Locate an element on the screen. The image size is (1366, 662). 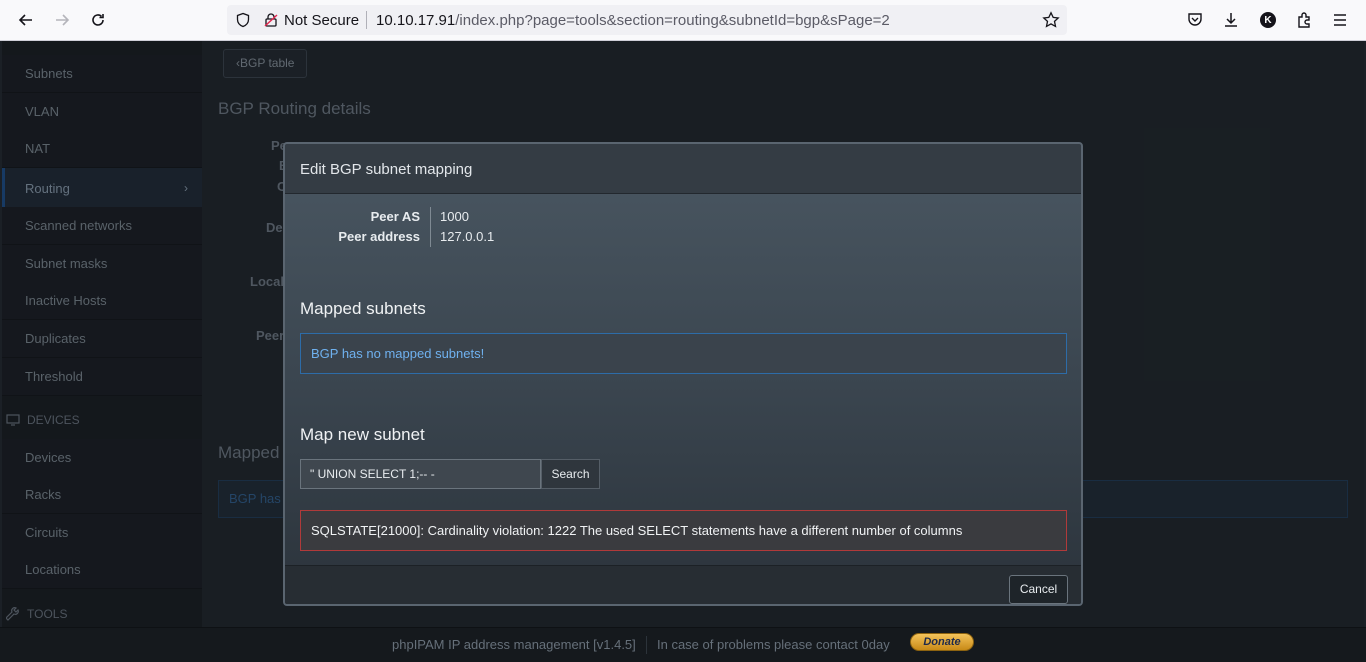
modal-title: Edit BGP subnet mapping is located at coordinates (386, 169).